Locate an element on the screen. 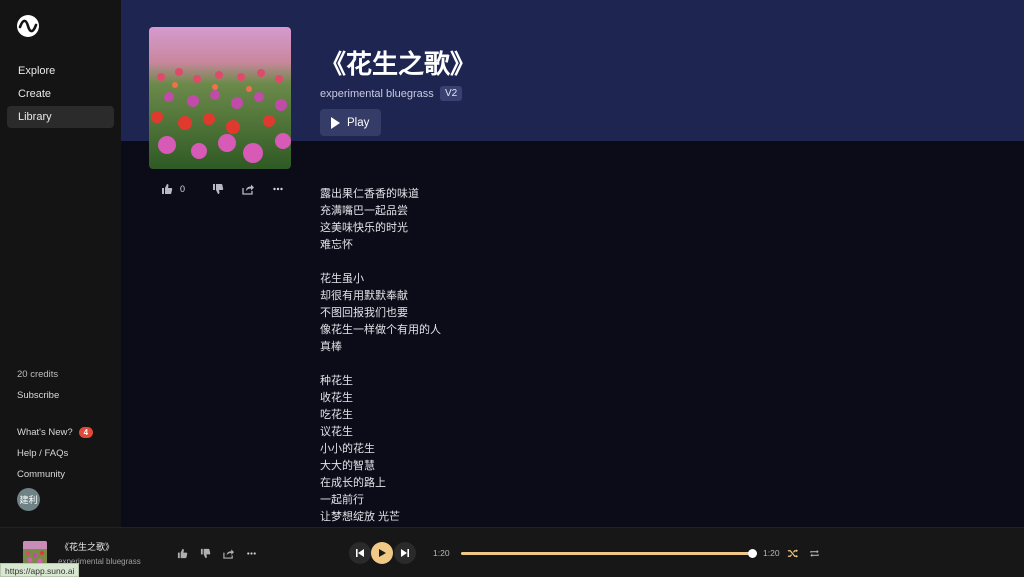 This screenshot has height=577, width=1024. repeat-icon is located at coordinates (814, 553).